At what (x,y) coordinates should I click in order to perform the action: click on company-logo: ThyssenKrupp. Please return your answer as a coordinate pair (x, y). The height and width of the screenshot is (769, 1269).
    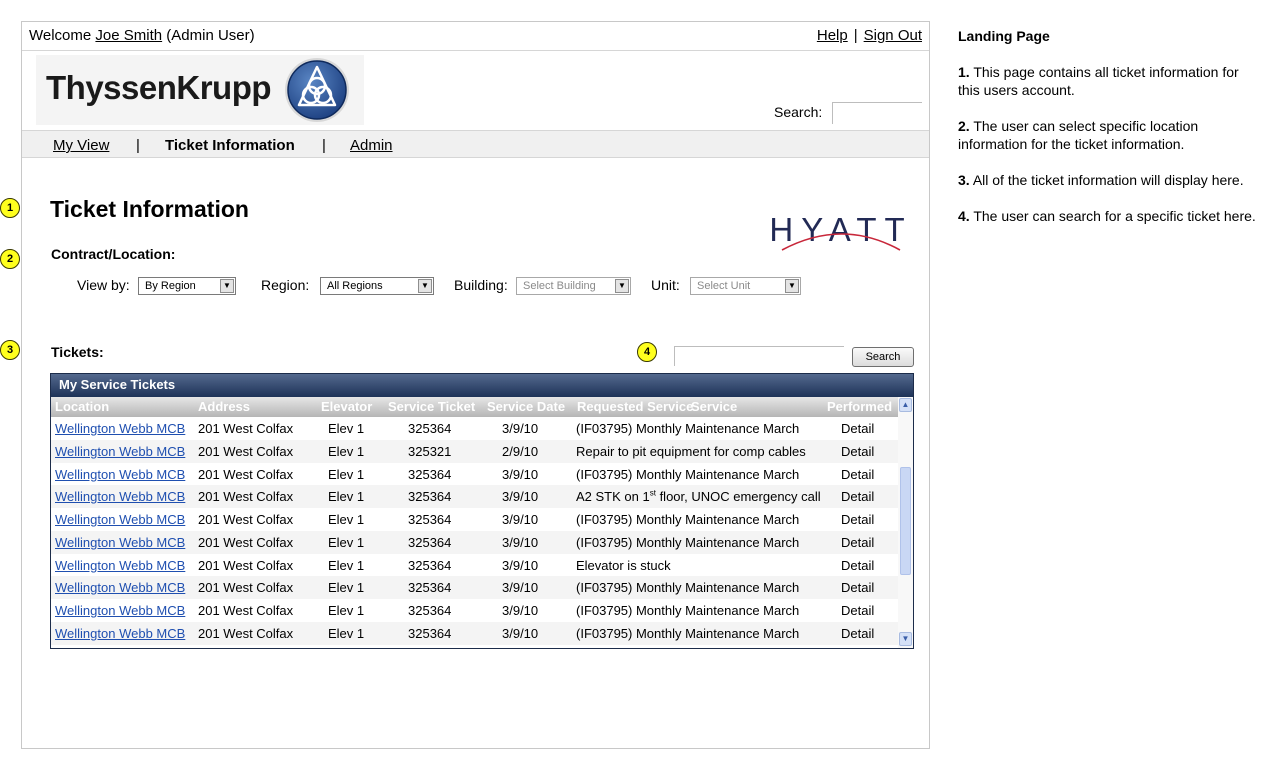
    Looking at the image, I should click on (200, 90).